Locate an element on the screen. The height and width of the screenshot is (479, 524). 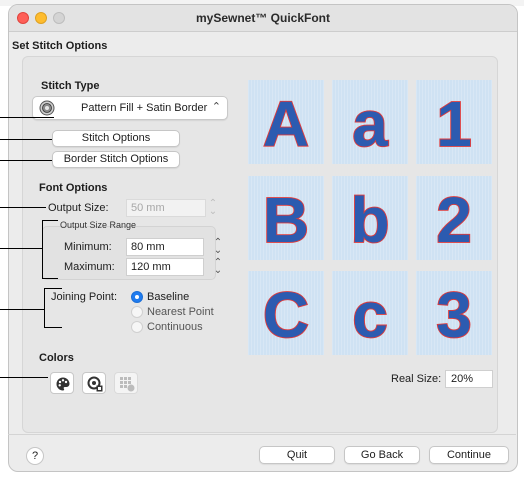
color-grid-icon is located at coordinates (127, 384).